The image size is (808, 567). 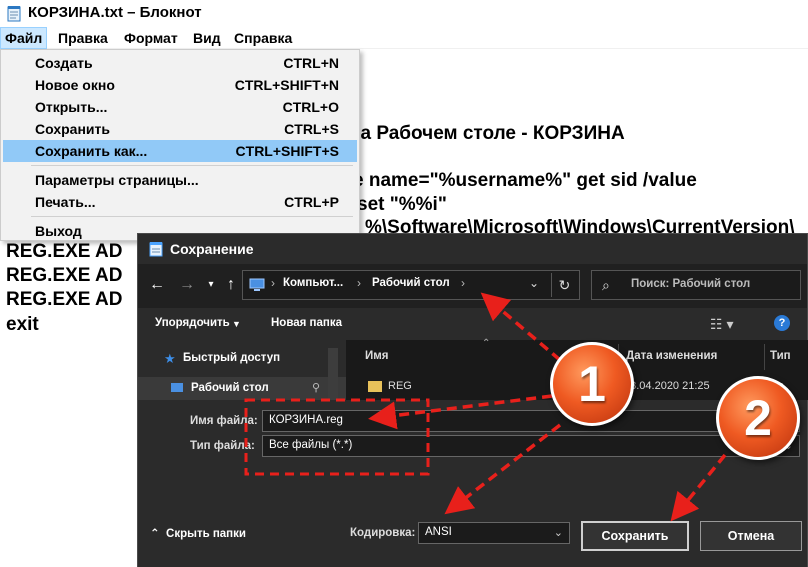 What do you see at coordinates (782, 323) in the screenshot?
I see `help-icon: ?` at bounding box center [782, 323].